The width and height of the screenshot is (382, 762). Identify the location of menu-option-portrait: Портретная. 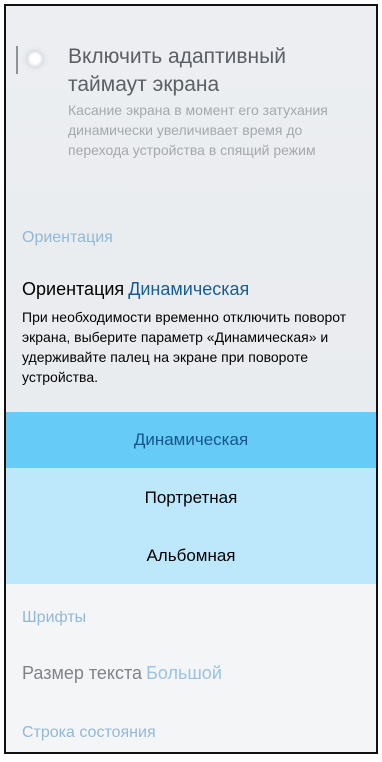
(191, 498).